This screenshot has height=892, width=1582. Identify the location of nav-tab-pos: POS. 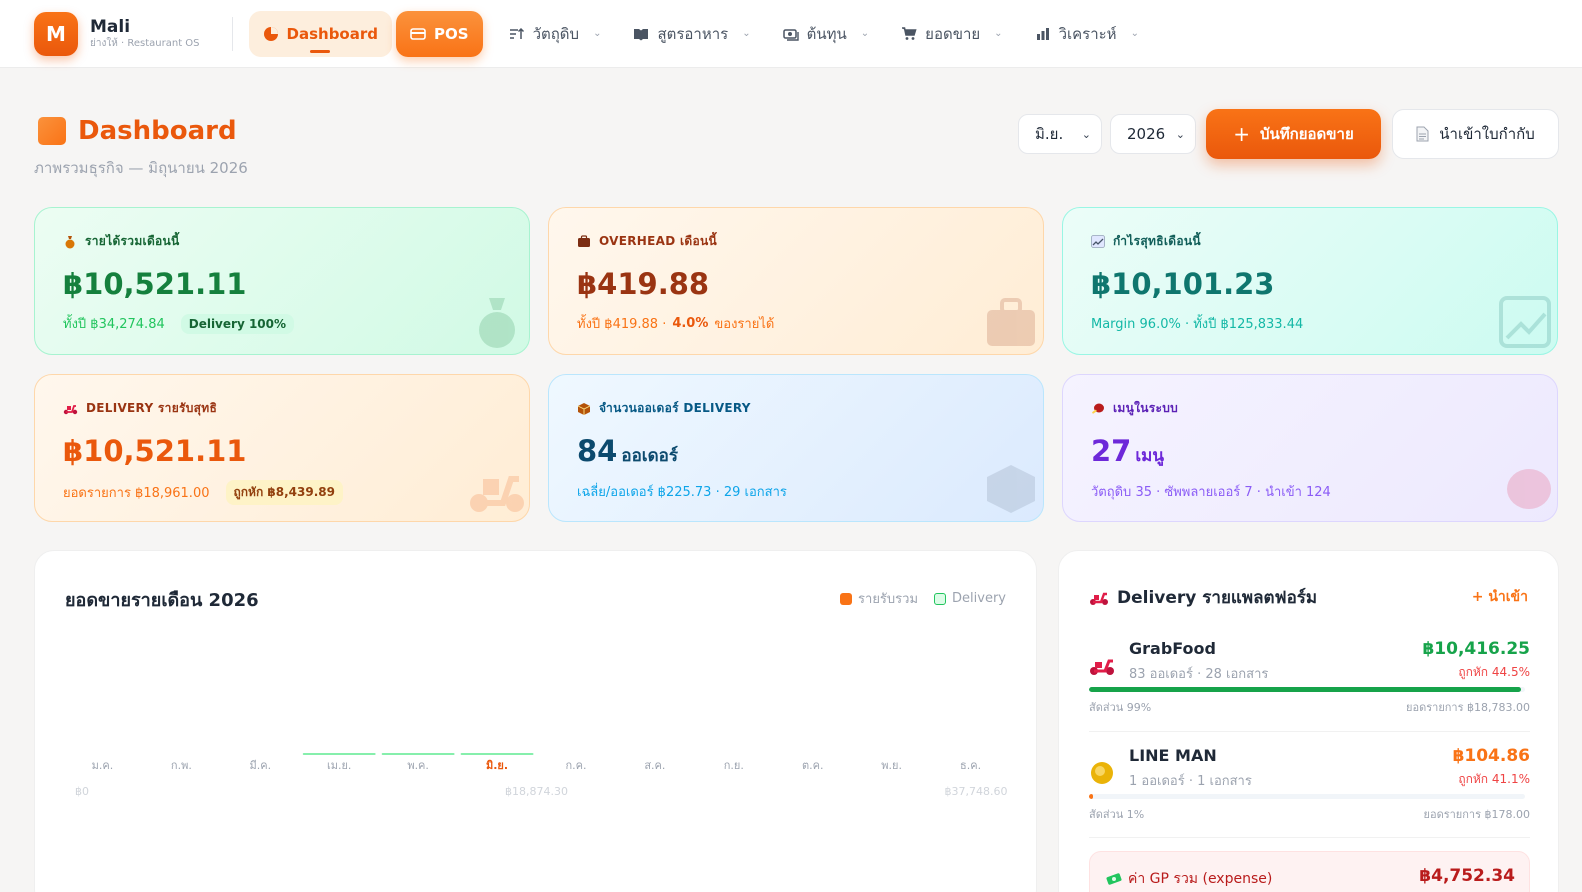
(439, 33).